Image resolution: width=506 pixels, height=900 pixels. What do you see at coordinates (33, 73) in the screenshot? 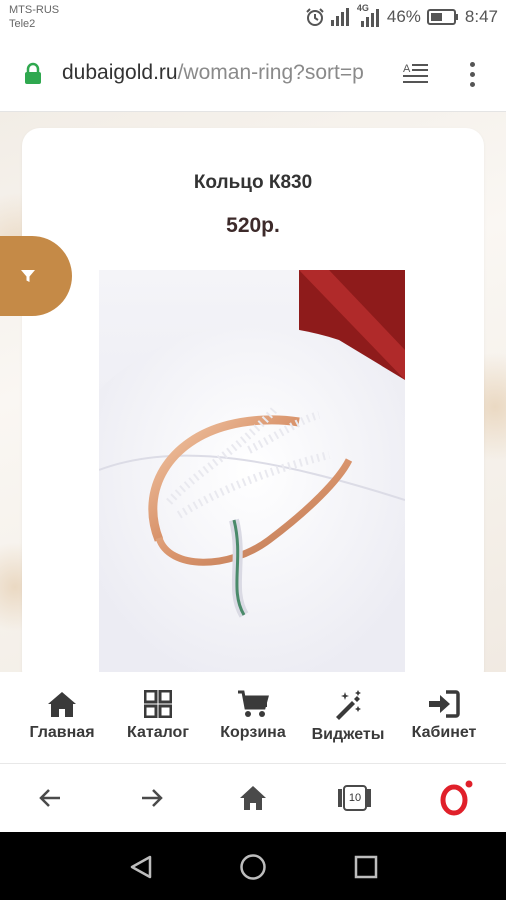
I see `lock-icon` at bounding box center [33, 73].